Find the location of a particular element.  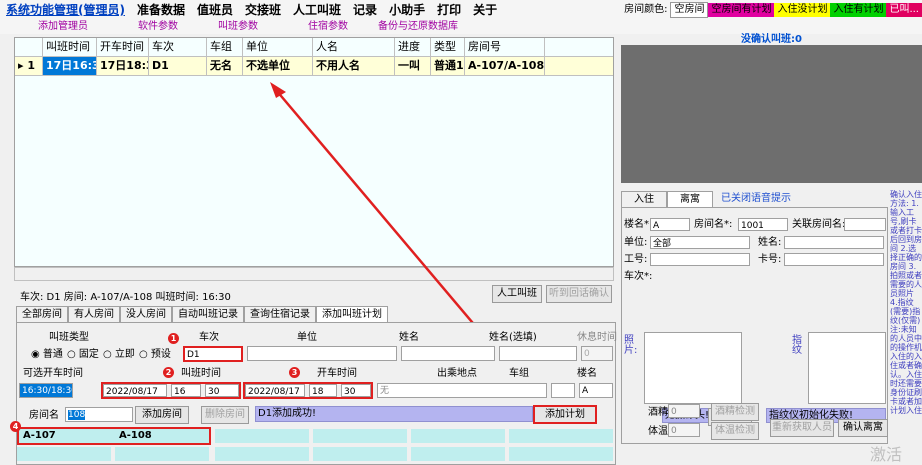

selectable-time-label: 可选开车时间 is located at coordinates (53, 373).